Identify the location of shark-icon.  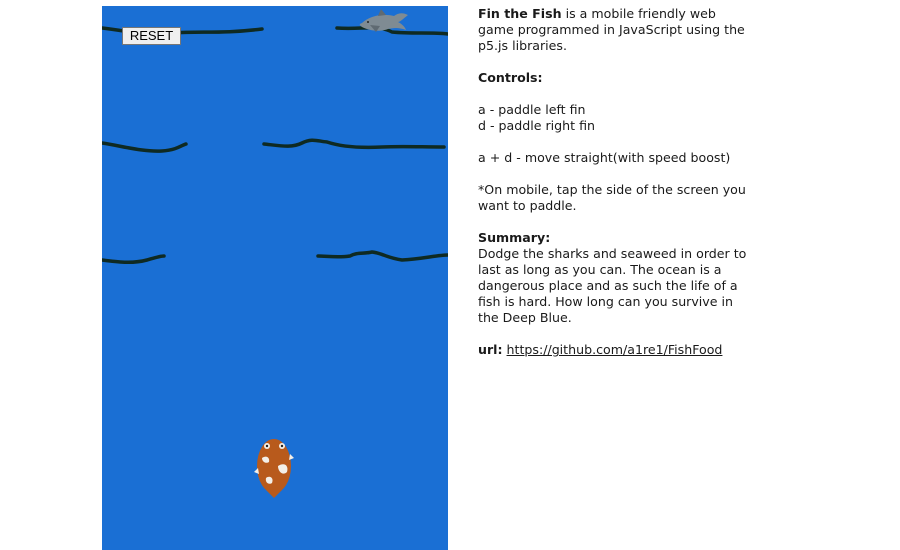
(383, 20).